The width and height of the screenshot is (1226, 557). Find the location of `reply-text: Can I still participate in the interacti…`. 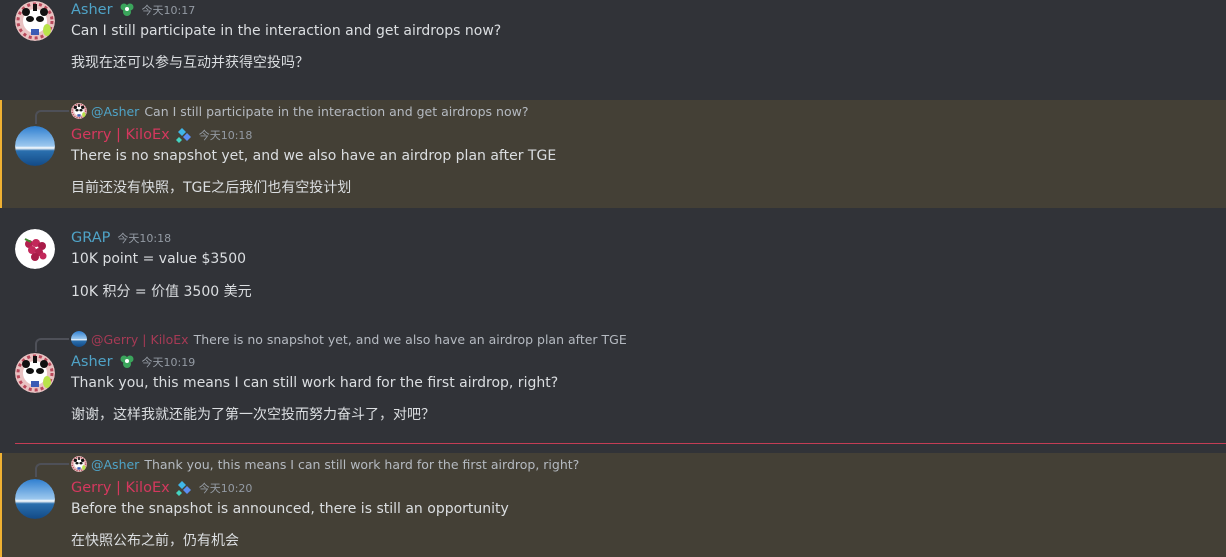

reply-text: Can I still participate in the interacti… is located at coordinates (336, 111).